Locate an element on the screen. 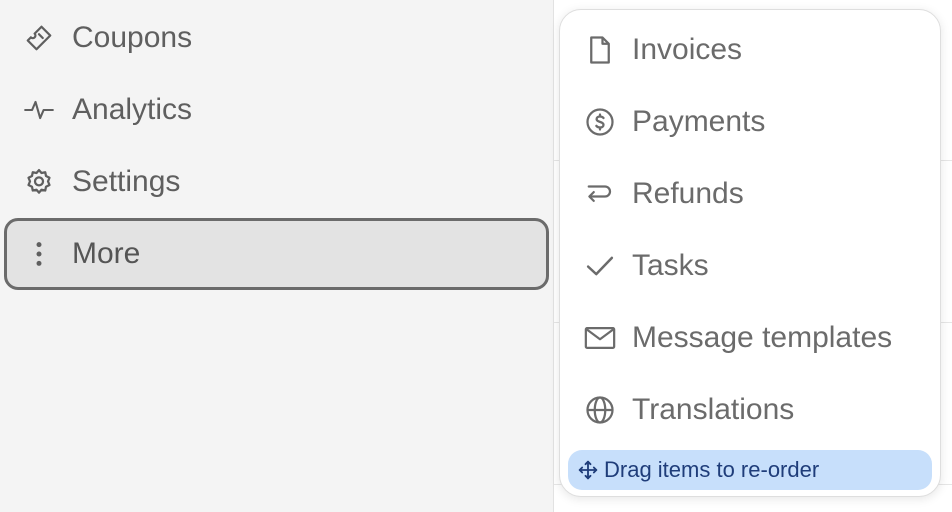 This screenshot has width=952, height=512. sidebar-item-settings: Settings is located at coordinates (276, 182).